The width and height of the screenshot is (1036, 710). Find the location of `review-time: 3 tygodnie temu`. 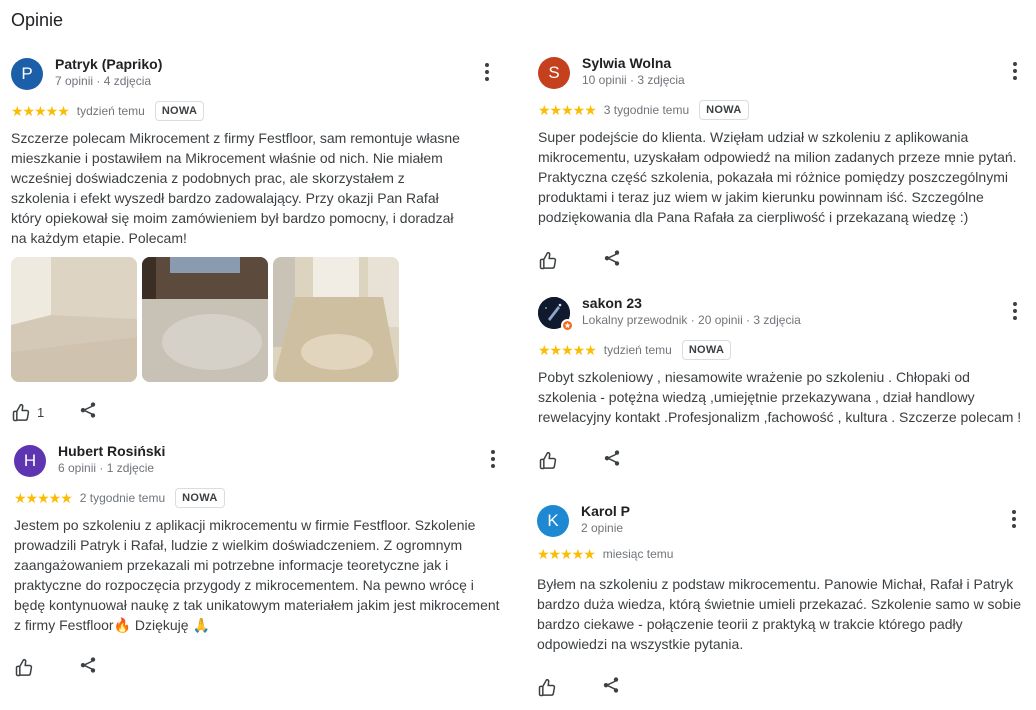

review-time: 3 tygodnie temu is located at coordinates (646, 110).